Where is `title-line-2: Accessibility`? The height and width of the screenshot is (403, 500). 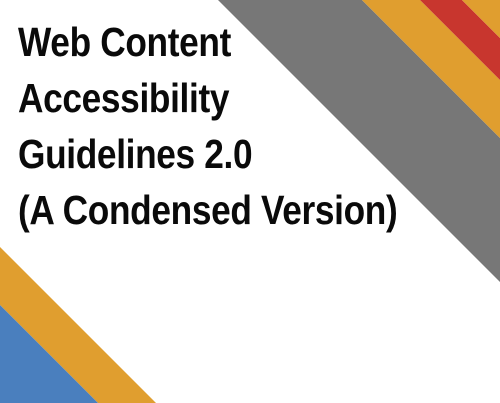
title-line-2: Accessibility is located at coordinates (124, 98).